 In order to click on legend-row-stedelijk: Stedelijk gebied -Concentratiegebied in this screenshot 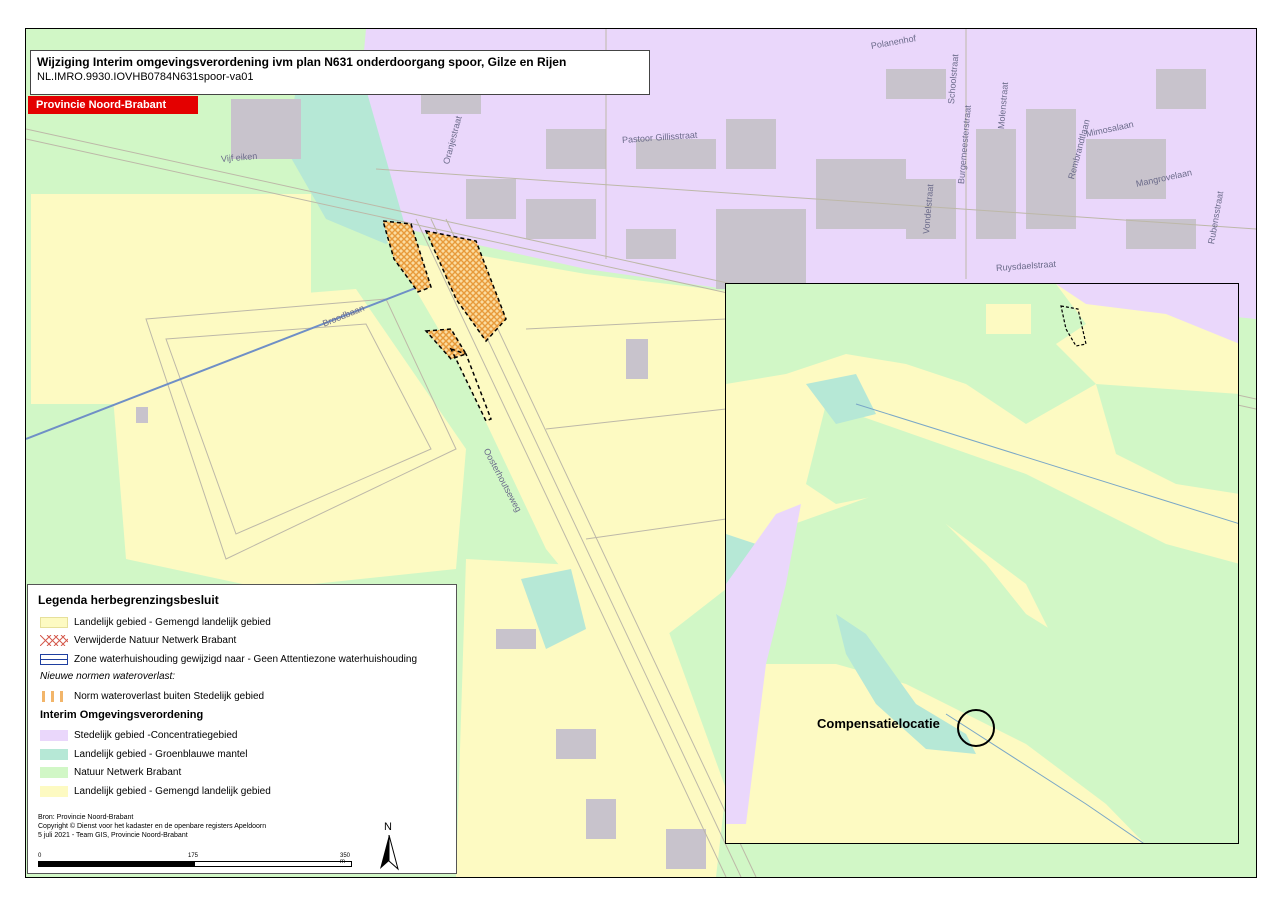, I will do `click(138, 735)`.